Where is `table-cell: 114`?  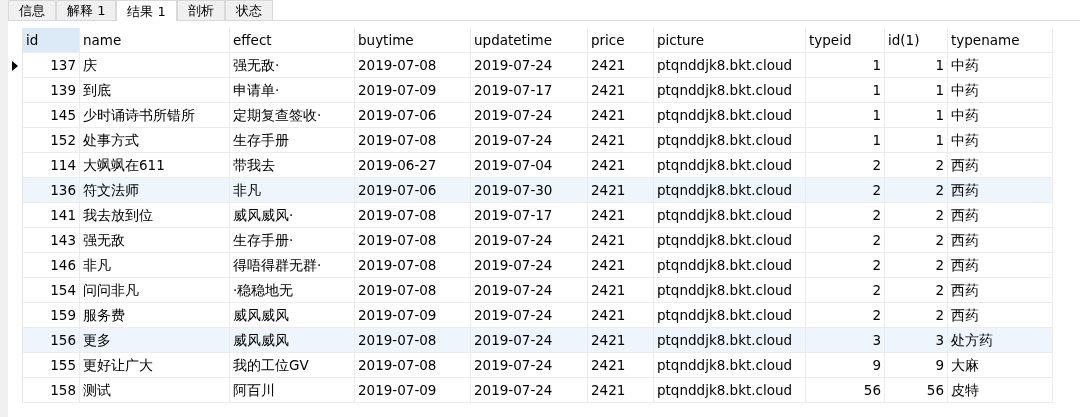
table-cell: 114 is located at coordinates (51, 165).